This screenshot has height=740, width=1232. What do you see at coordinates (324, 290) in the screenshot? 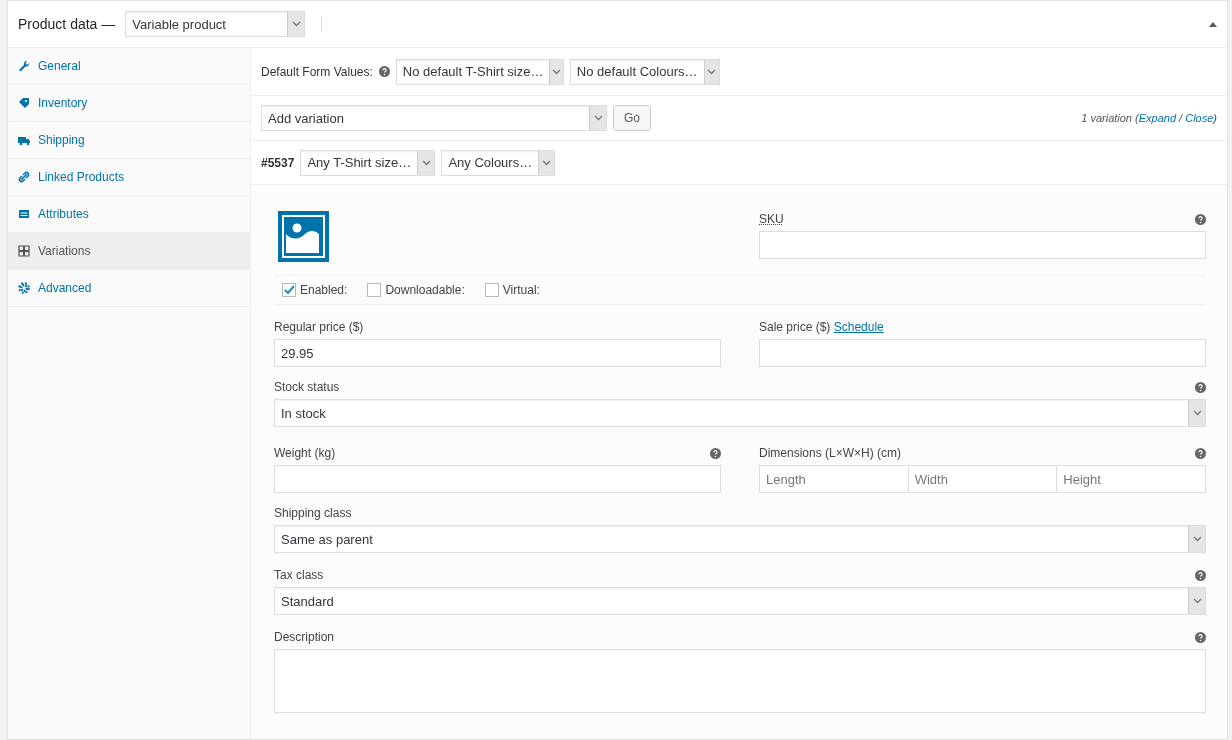
I see `checkbox-label: Enabled:` at bounding box center [324, 290].